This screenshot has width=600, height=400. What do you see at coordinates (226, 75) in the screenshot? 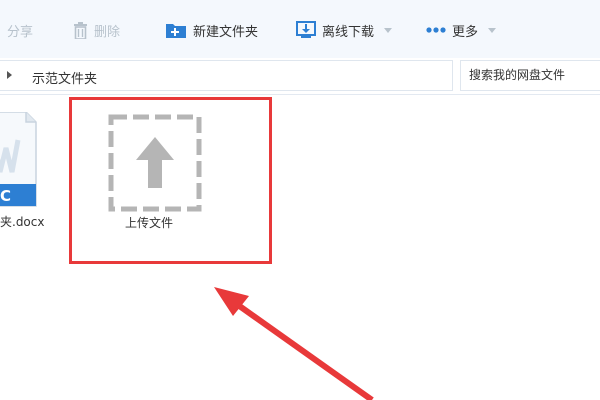
I see `breadcrumb: 示范文件夹` at bounding box center [226, 75].